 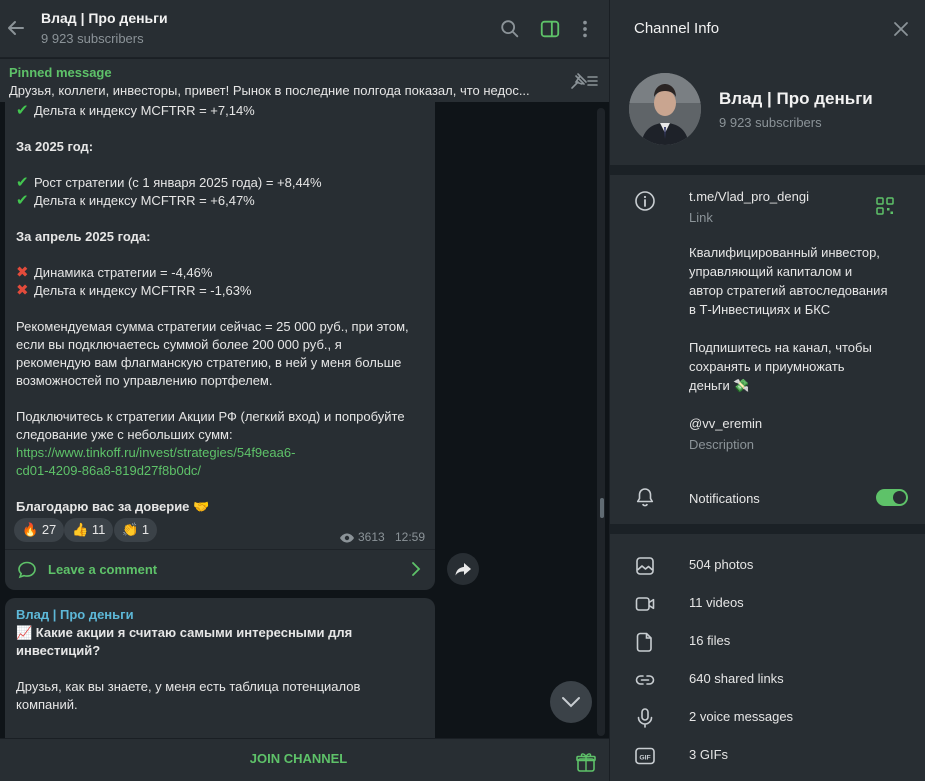 What do you see at coordinates (736, 678) in the screenshot?
I see `media-count-label: 640 shared links` at bounding box center [736, 678].